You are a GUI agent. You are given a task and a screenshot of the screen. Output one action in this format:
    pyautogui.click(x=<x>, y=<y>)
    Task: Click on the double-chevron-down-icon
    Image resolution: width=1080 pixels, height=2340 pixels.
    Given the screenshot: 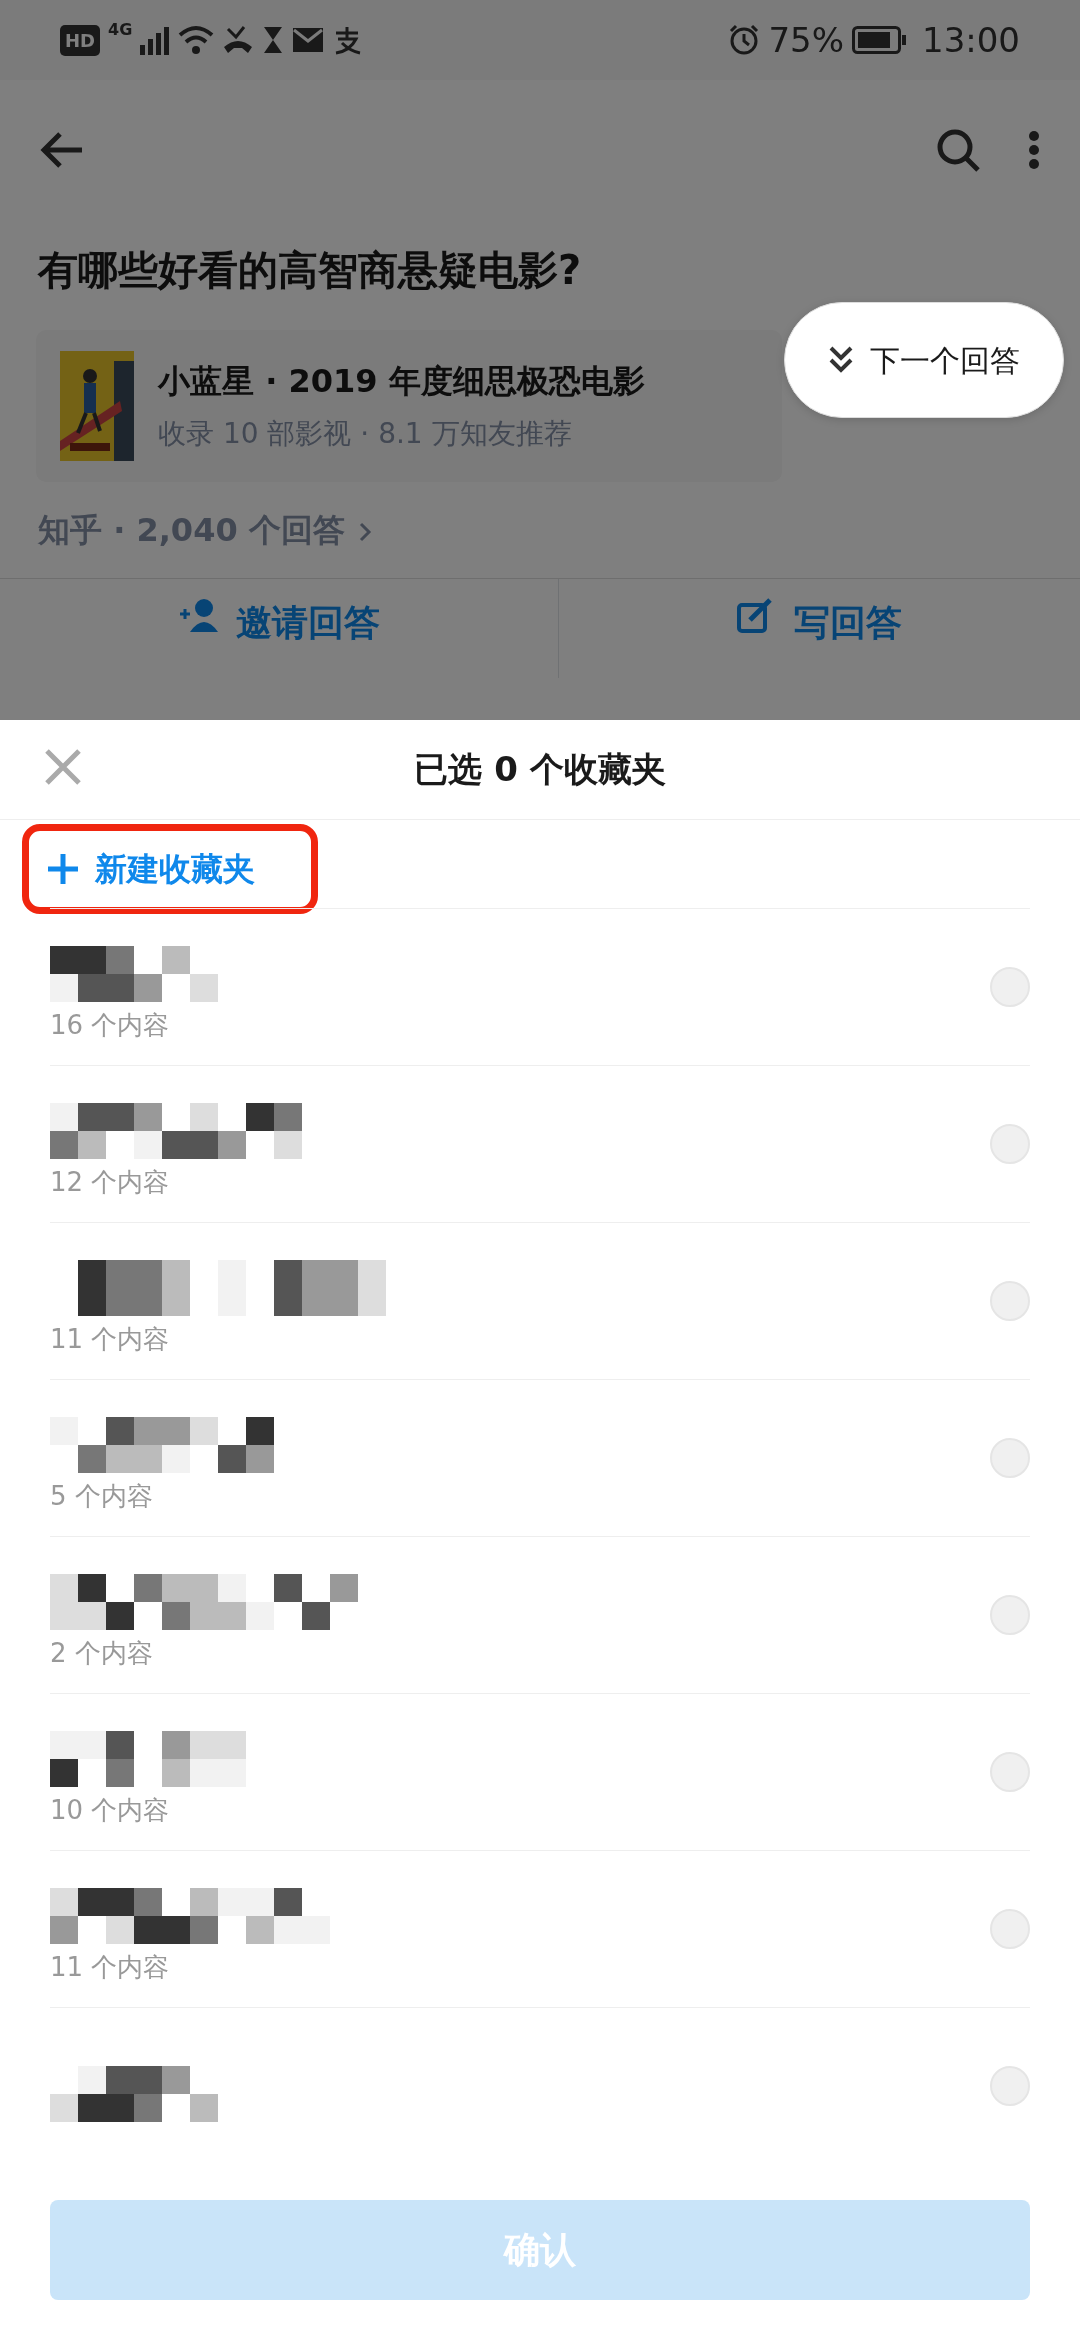 What is the action you would take?
    pyautogui.click(x=841, y=360)
    